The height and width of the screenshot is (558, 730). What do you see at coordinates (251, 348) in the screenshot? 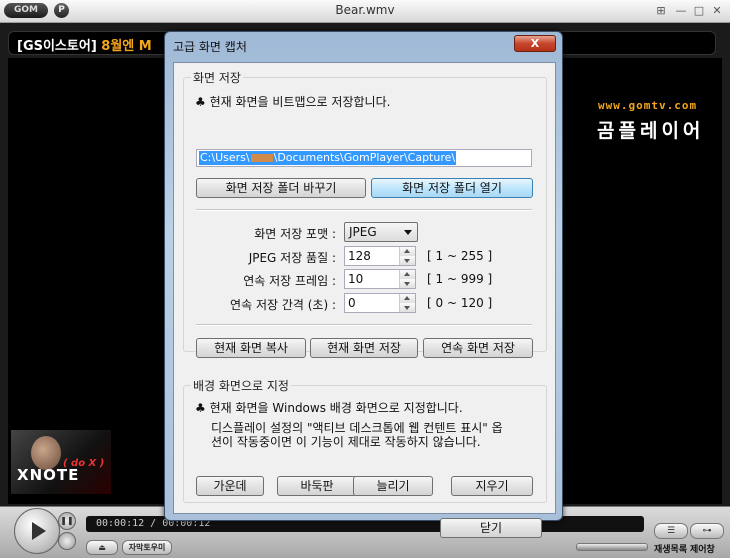
I see `copy-screen-button: 현재 화면 복사` at bounding box center [251, 348].